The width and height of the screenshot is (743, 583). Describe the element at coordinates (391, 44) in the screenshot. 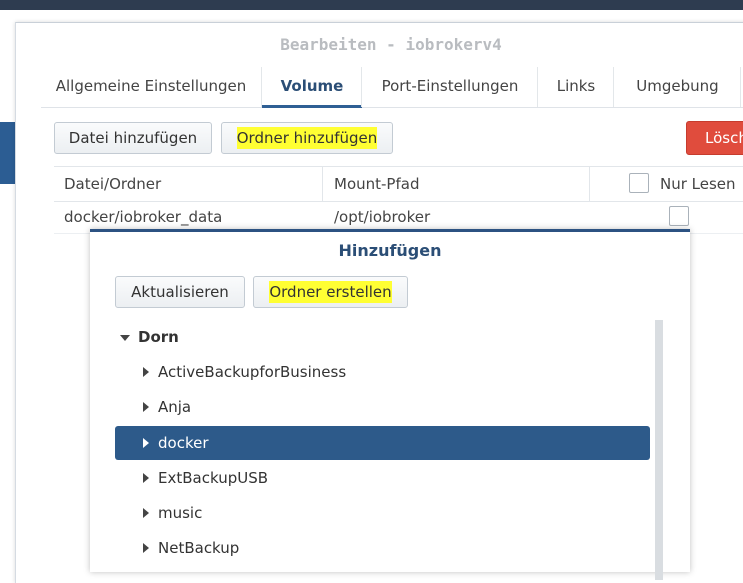

I see `window-title: Bearbeiten - iobrokerv4` at that location.